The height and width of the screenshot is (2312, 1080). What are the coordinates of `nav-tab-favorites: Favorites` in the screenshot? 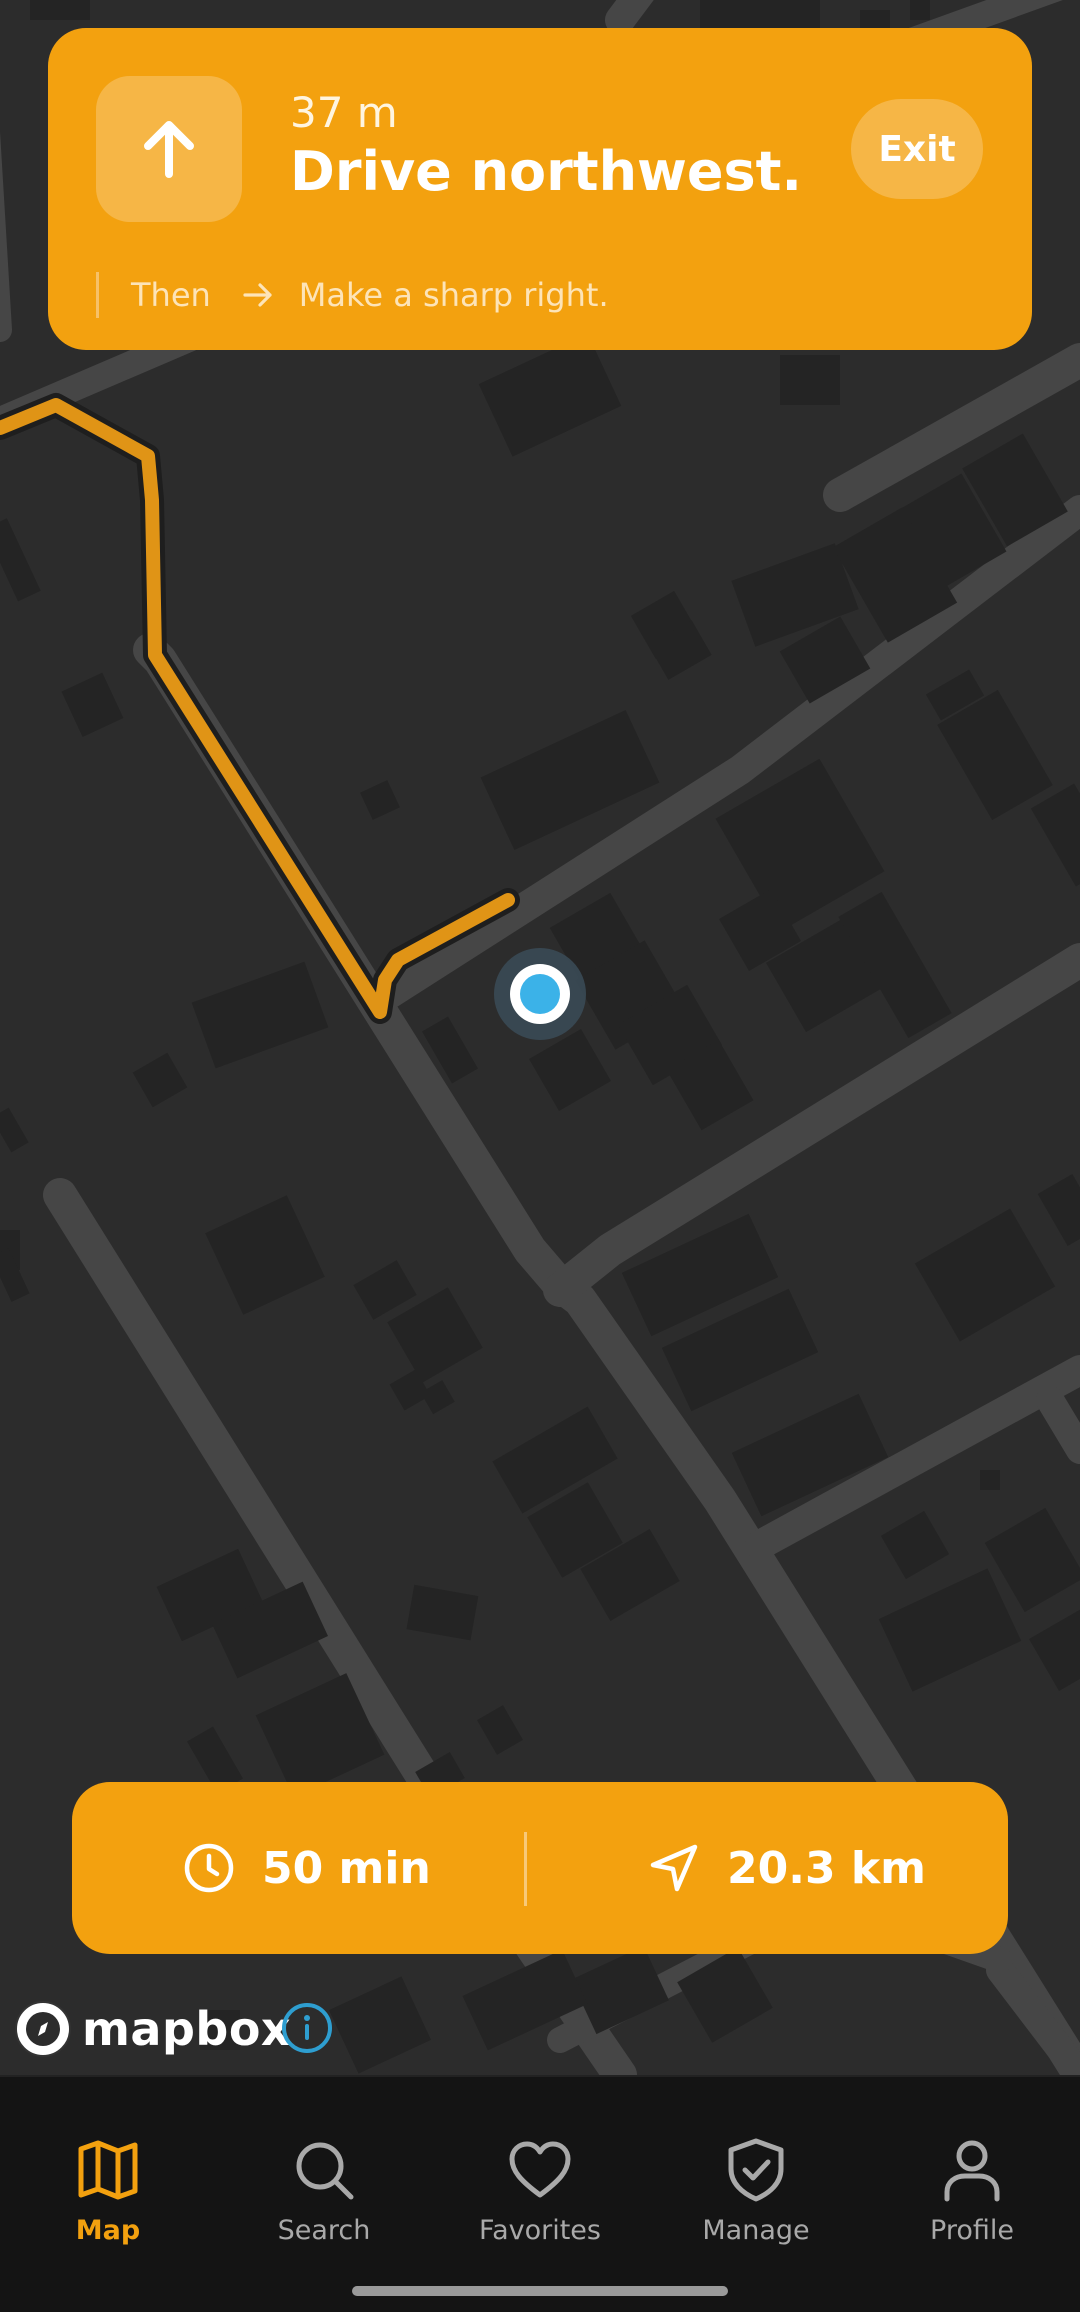 It's located at (540, 2191).